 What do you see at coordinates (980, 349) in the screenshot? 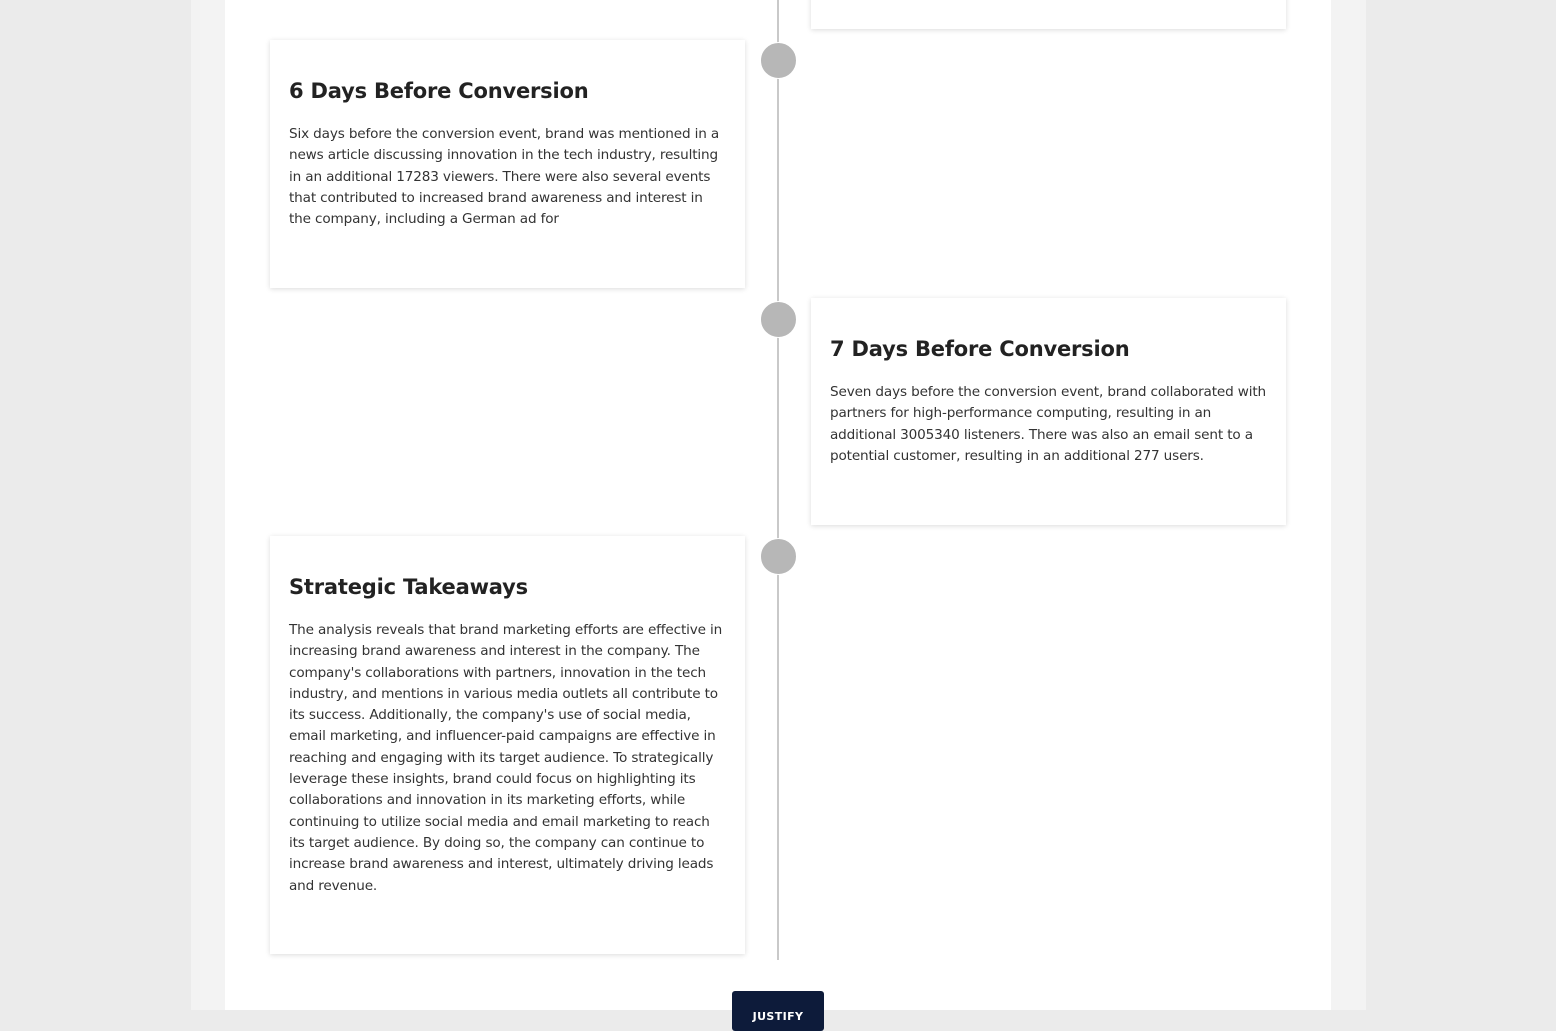
I see `card-title: 7 Days Before Conversion` at bounding box center [980, 349].